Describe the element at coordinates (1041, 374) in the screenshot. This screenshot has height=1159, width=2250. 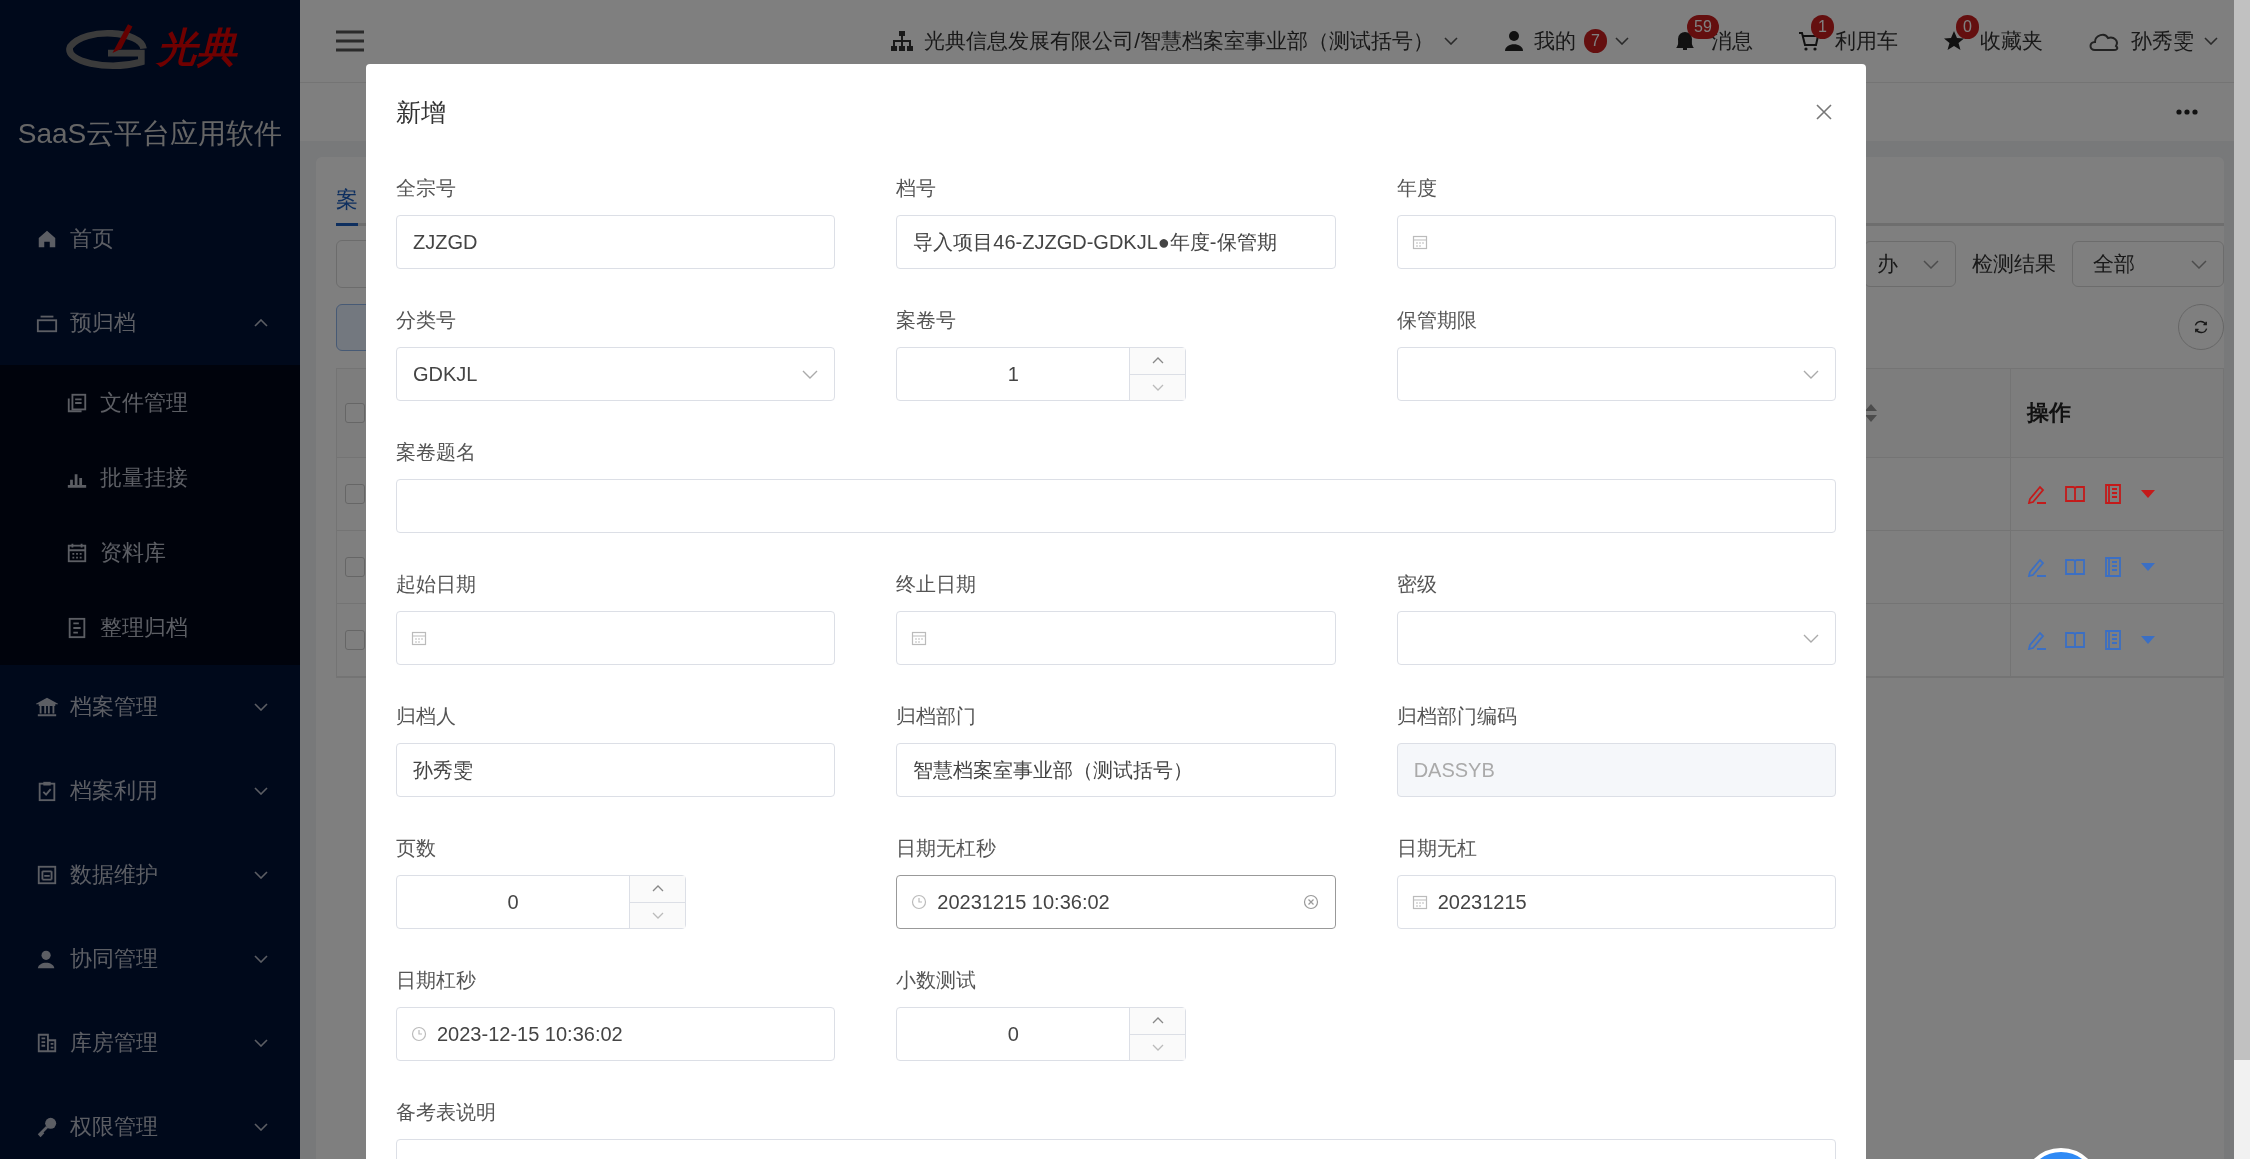
I see `number-field: 1` at that location.